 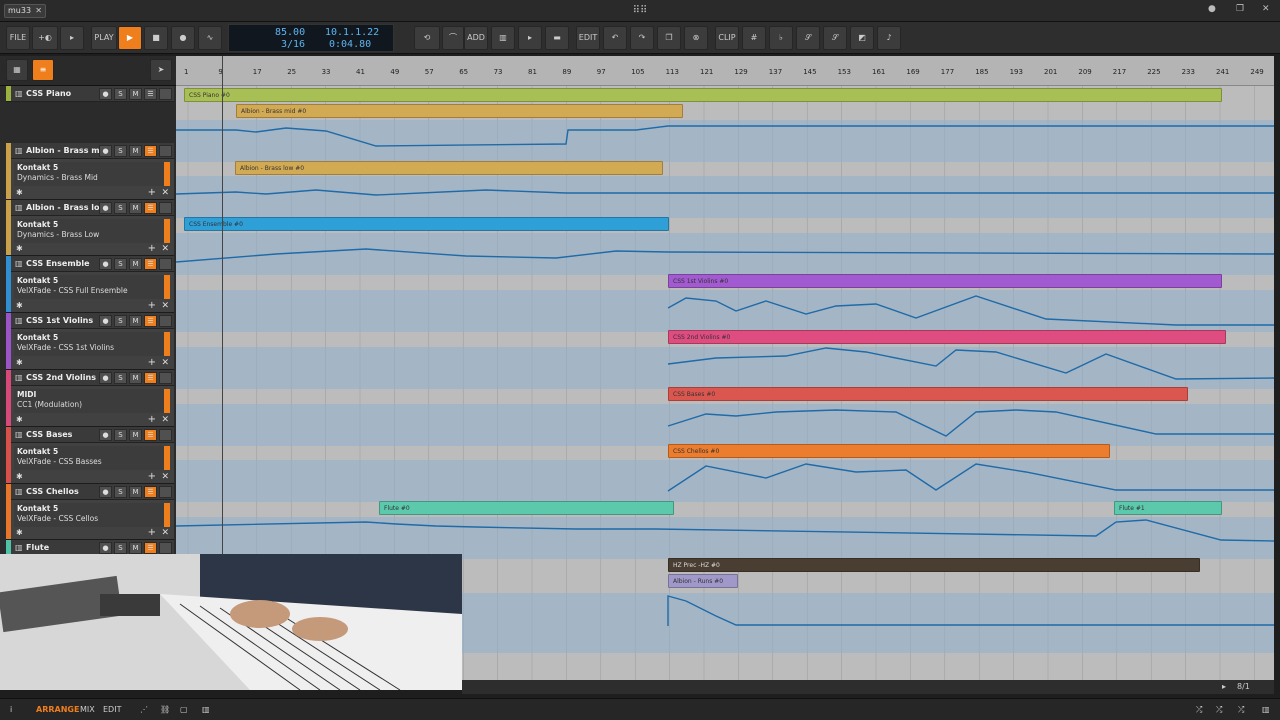 I want to click on clip: HZ Prec -HZ #0, so click(x=934, y=565).